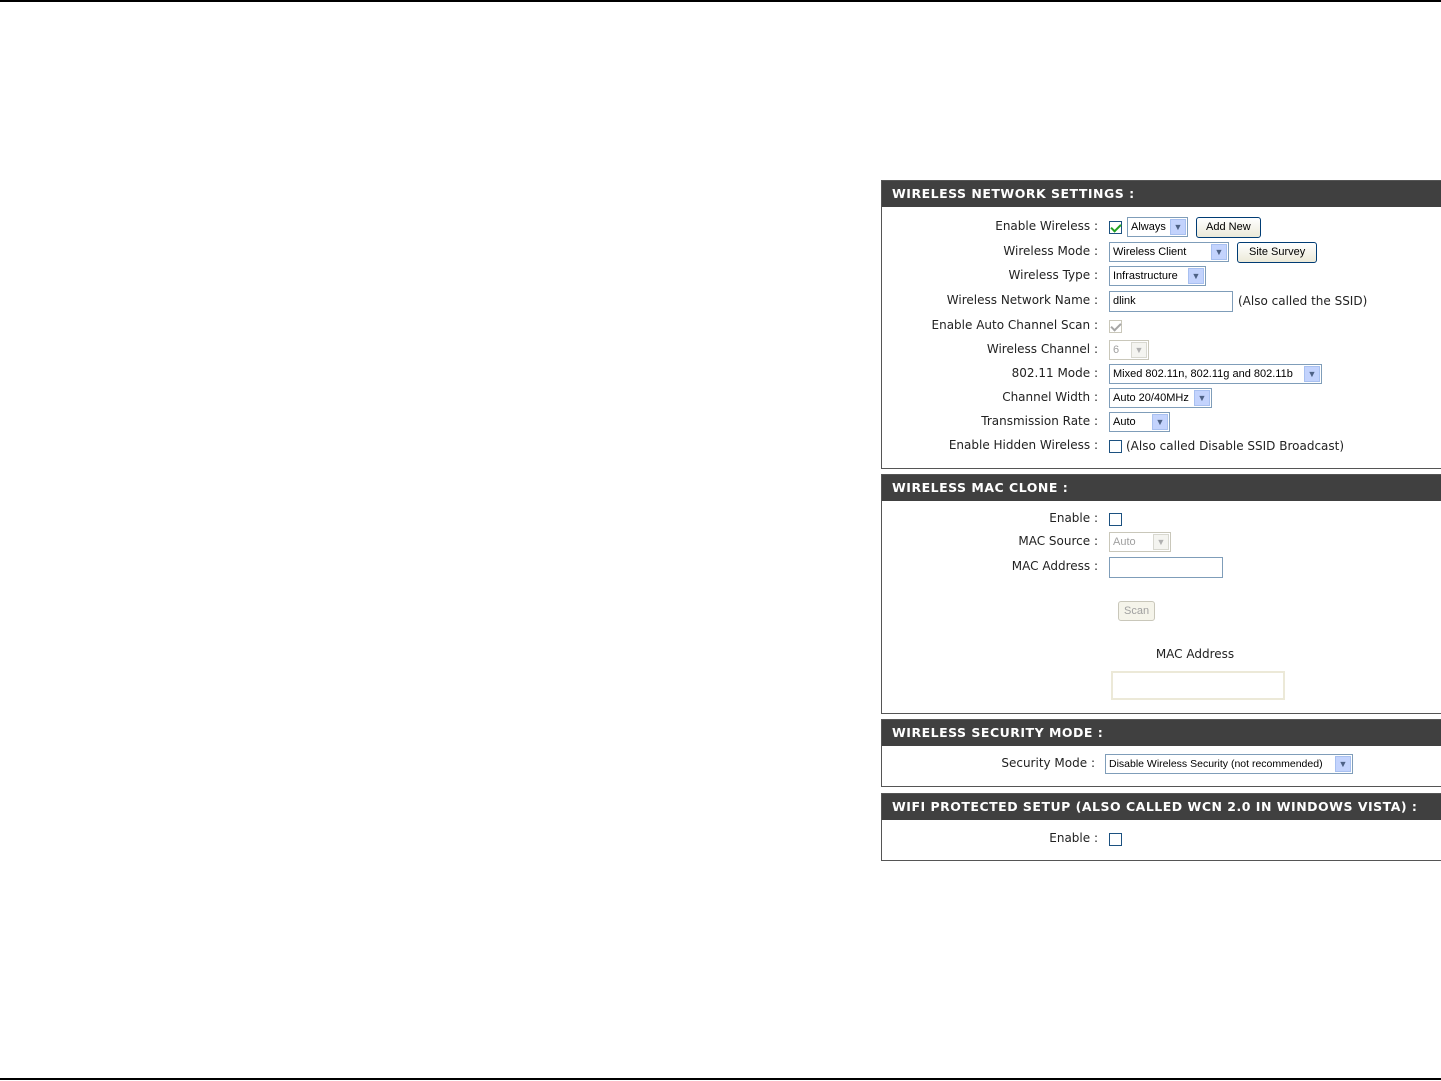 The height and width of the screenshot is (1081, 1441). Describe the element at coordinates (1022, 300) in the screenshot. I see `network-name-label: Wireless Network Name :` at that location.